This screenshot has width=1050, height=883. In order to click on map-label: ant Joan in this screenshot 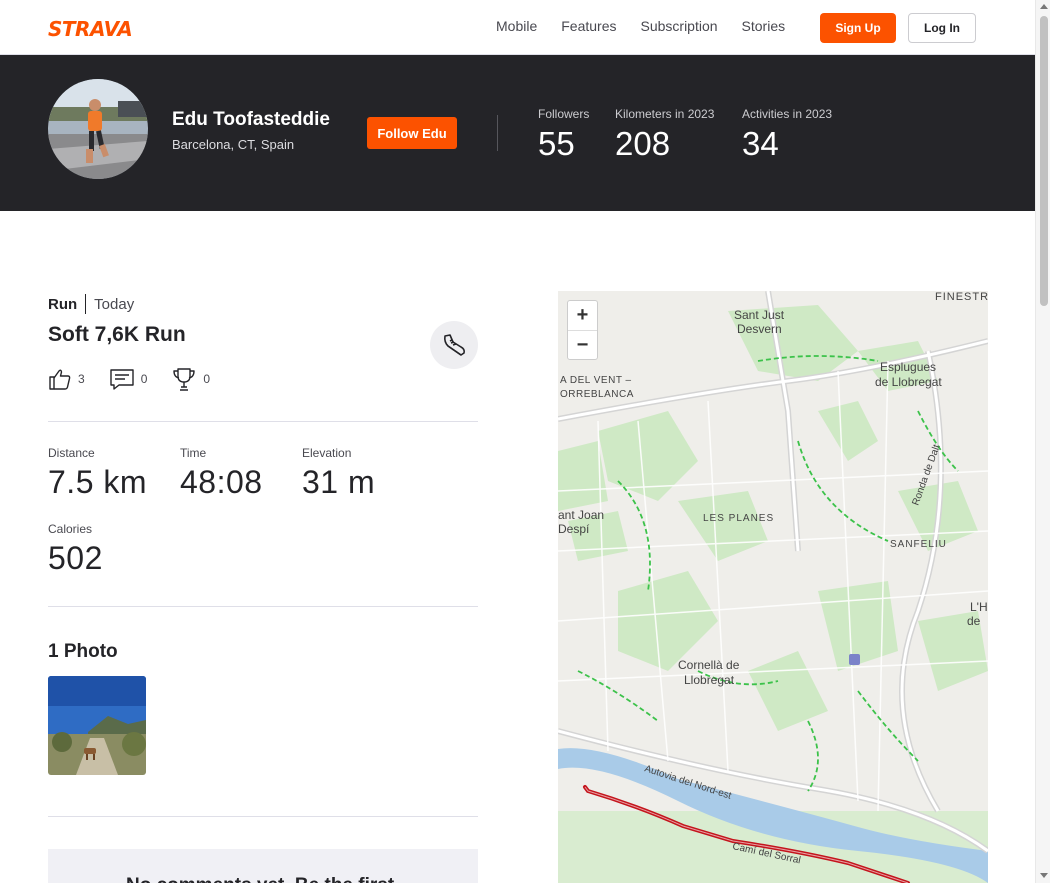, I will do `click(581, 515)`.